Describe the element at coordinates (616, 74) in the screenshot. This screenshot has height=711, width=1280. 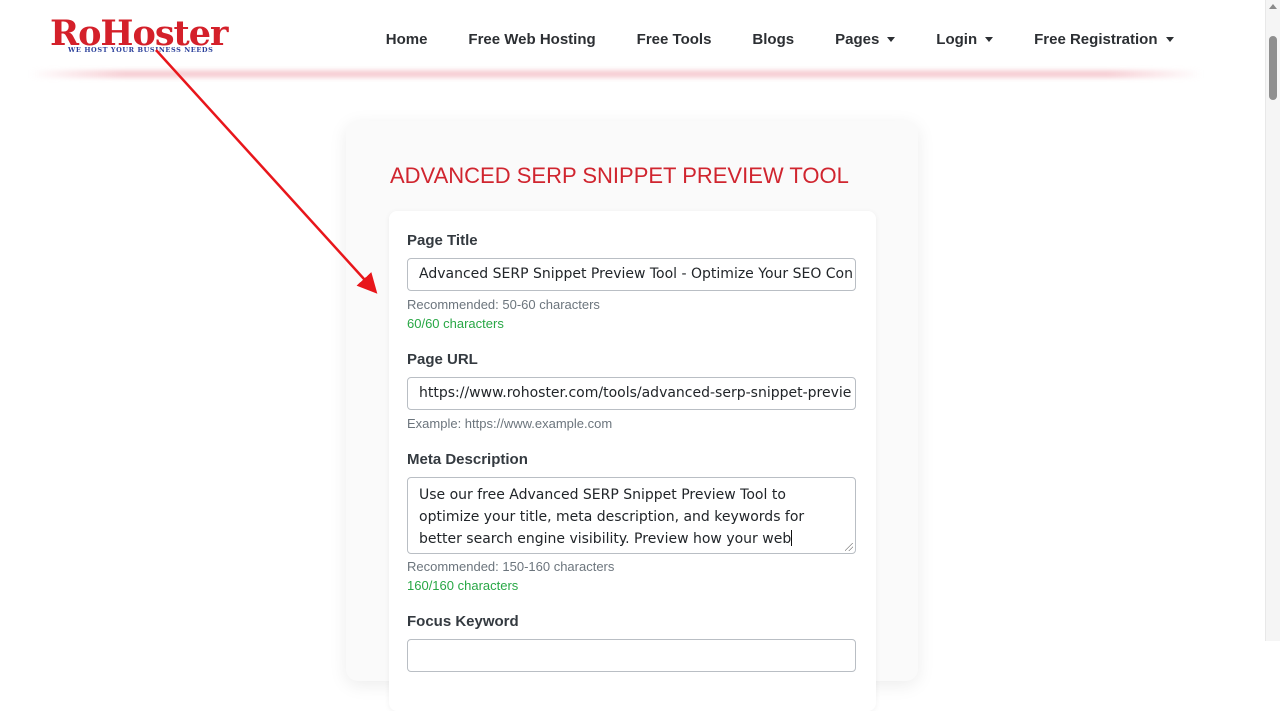
I see `navbar-shadow-divider` at that location.